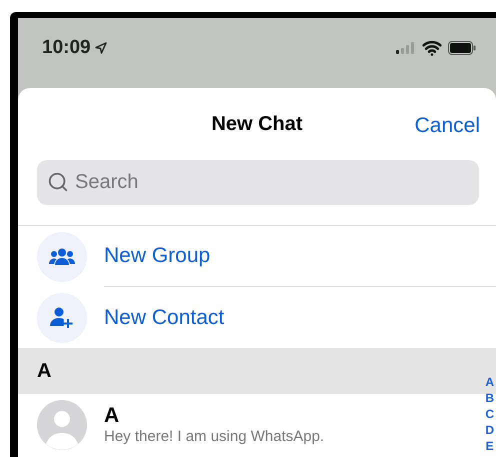 Image resolution: width=496 pixels, height=457 pixels. What do you see at coordinates (490, 446) in the screenshot?
I see `index-letter: E` at bounding box center [490, 446].